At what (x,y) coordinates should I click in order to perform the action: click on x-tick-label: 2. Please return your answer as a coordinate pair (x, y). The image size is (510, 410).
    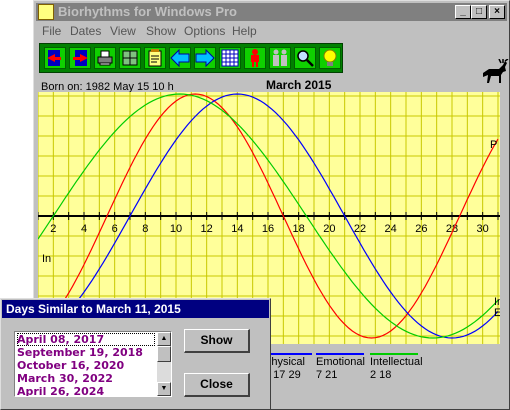
    Looking at the image, I should click on (53, 229).